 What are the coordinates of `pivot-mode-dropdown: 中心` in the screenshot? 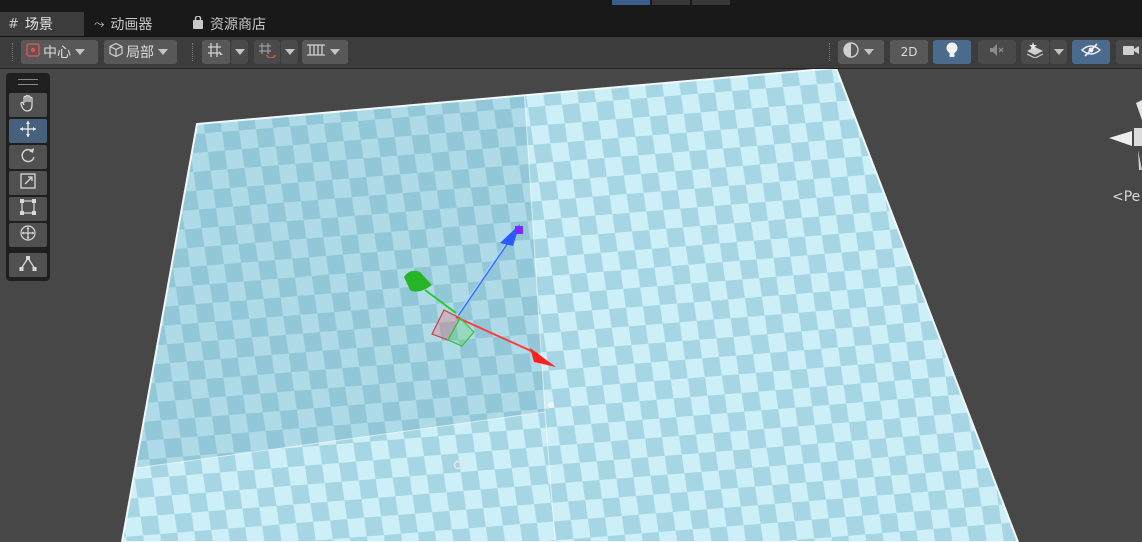 It's located at (59, 52).